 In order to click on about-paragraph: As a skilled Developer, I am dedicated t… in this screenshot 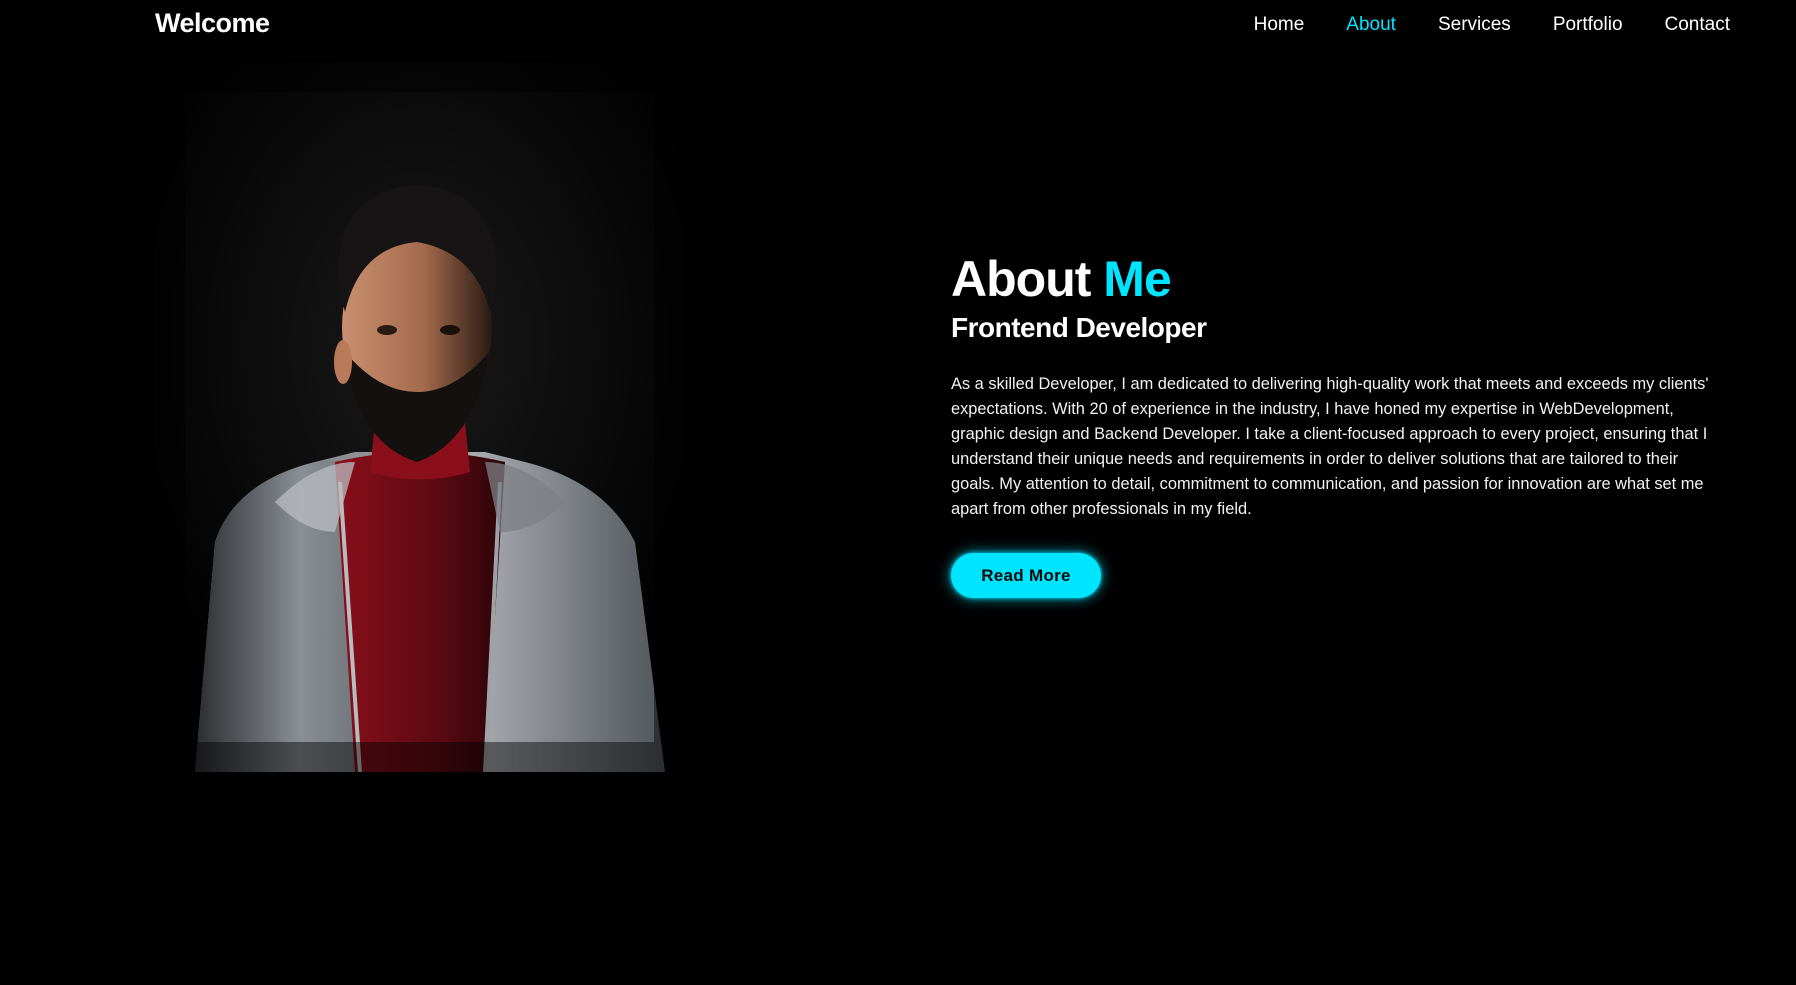, I will do `click(1330, 446)`.